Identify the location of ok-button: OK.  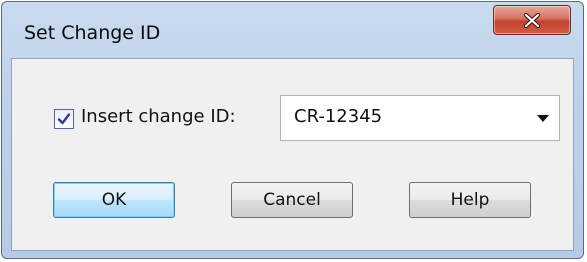
(114, 200).